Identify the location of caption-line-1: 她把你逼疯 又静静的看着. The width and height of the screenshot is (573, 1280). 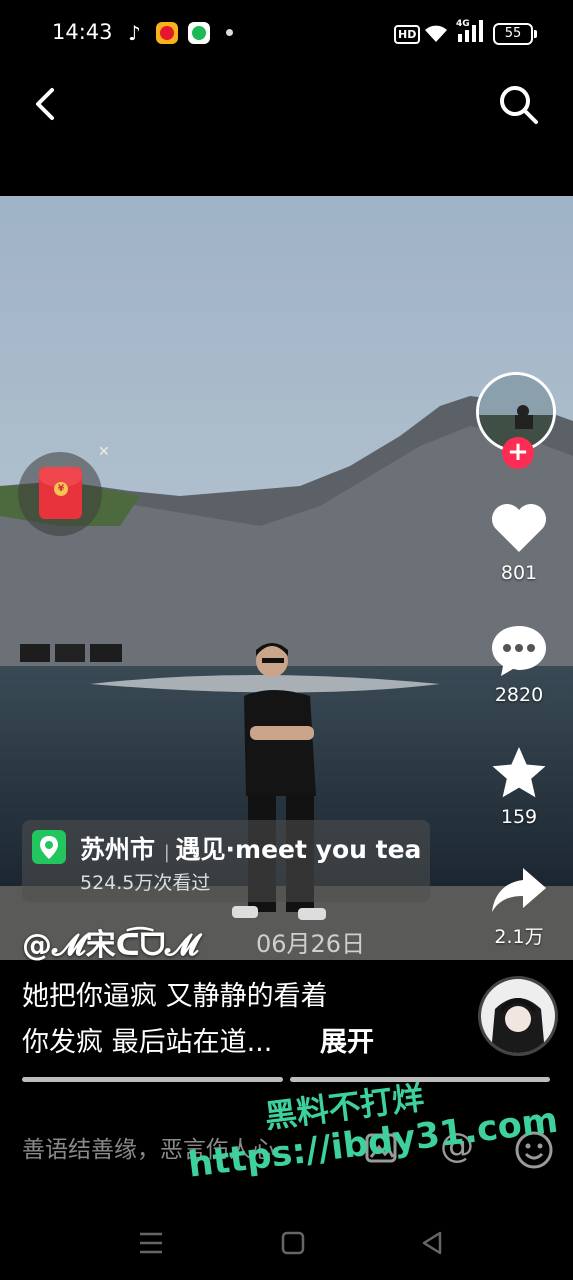
(175, 996).